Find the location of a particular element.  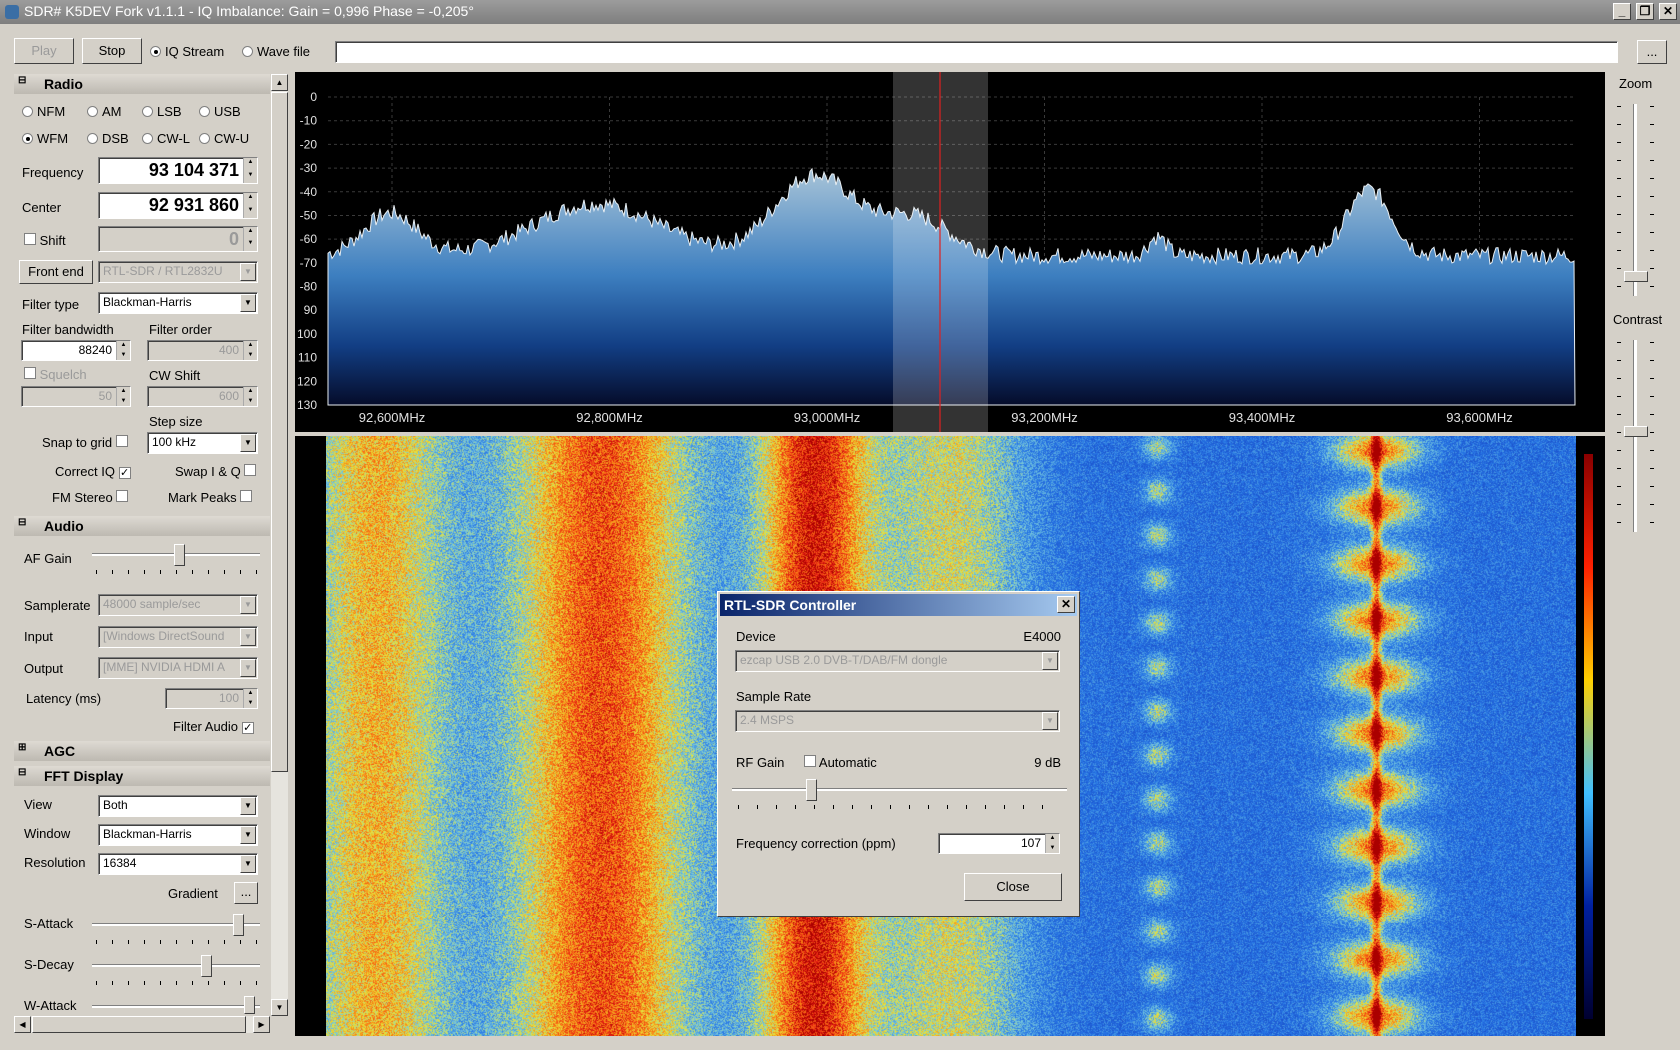

close-button: Close is located at coordinates (1013, 887).